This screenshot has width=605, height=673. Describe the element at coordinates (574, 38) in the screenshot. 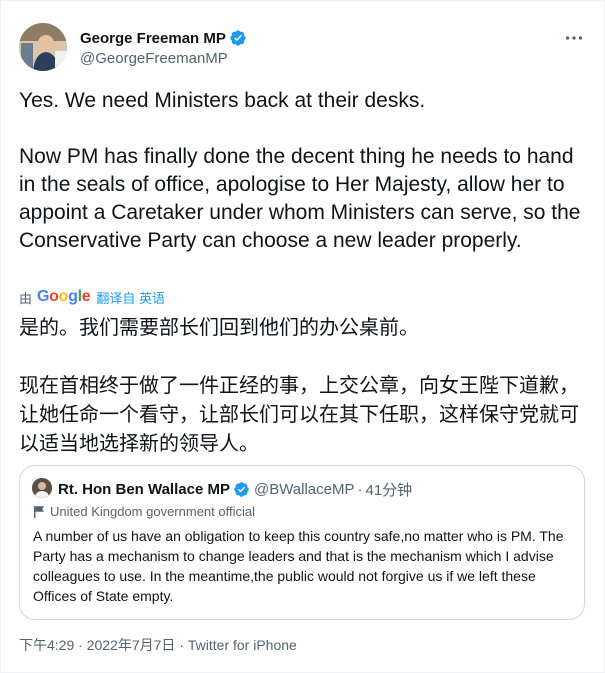

I see `more-icon` at that location.